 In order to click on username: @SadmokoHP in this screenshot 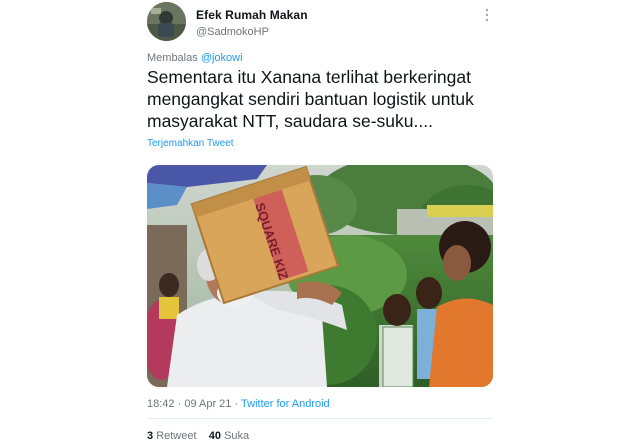, I will do `click(232, 32)`.